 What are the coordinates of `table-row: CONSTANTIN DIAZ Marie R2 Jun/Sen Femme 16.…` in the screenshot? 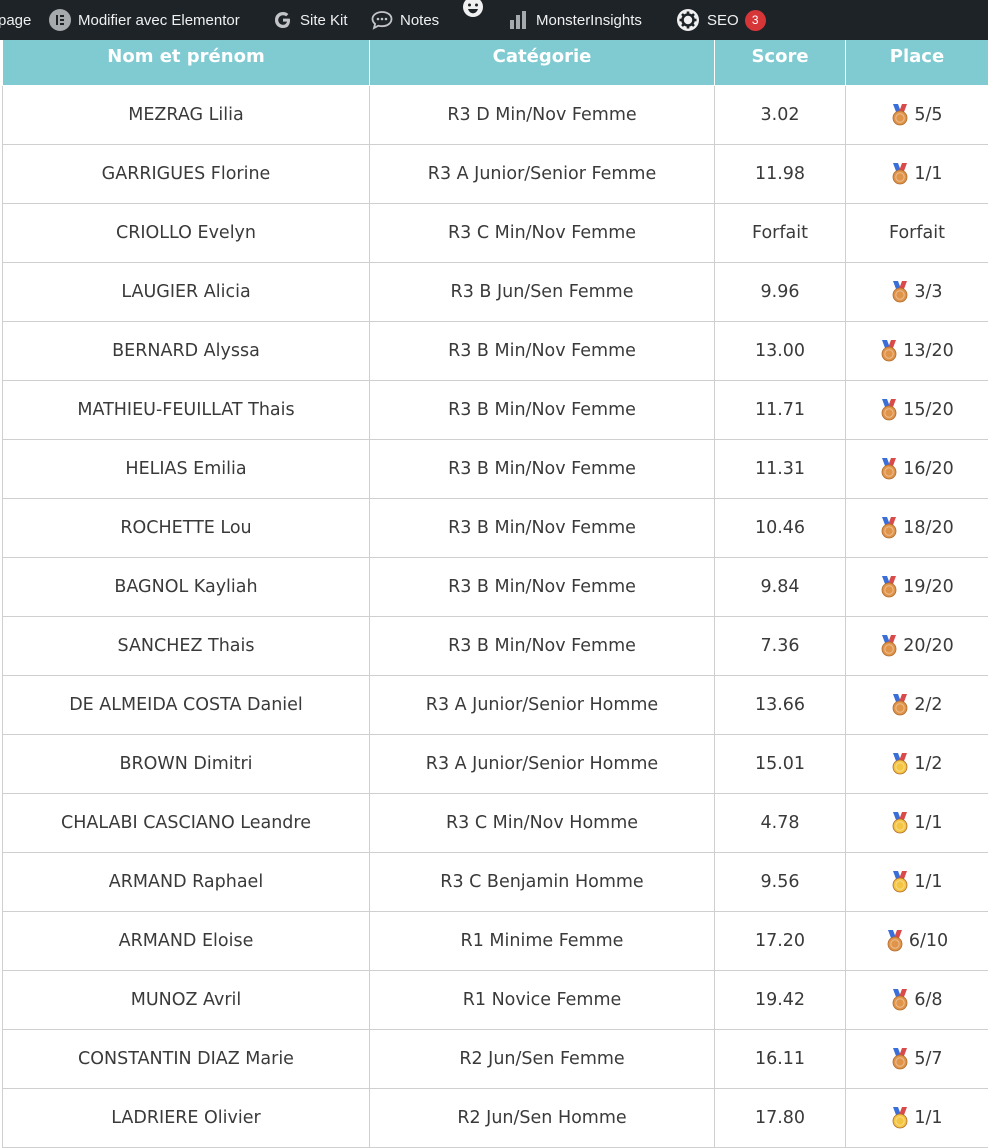 It's located at (495, 1059).